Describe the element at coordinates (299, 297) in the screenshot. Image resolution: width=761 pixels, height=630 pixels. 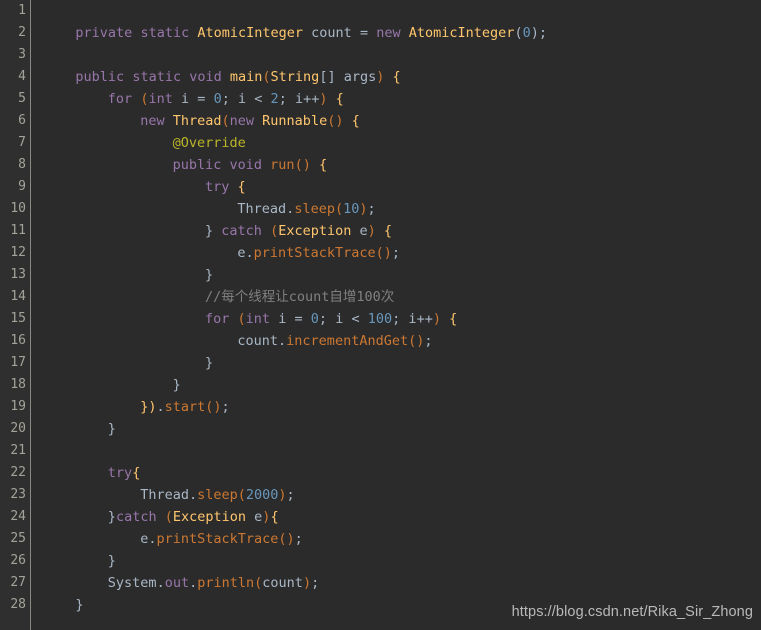
I see `code-line: //每个线程让count自增100次` at that location.